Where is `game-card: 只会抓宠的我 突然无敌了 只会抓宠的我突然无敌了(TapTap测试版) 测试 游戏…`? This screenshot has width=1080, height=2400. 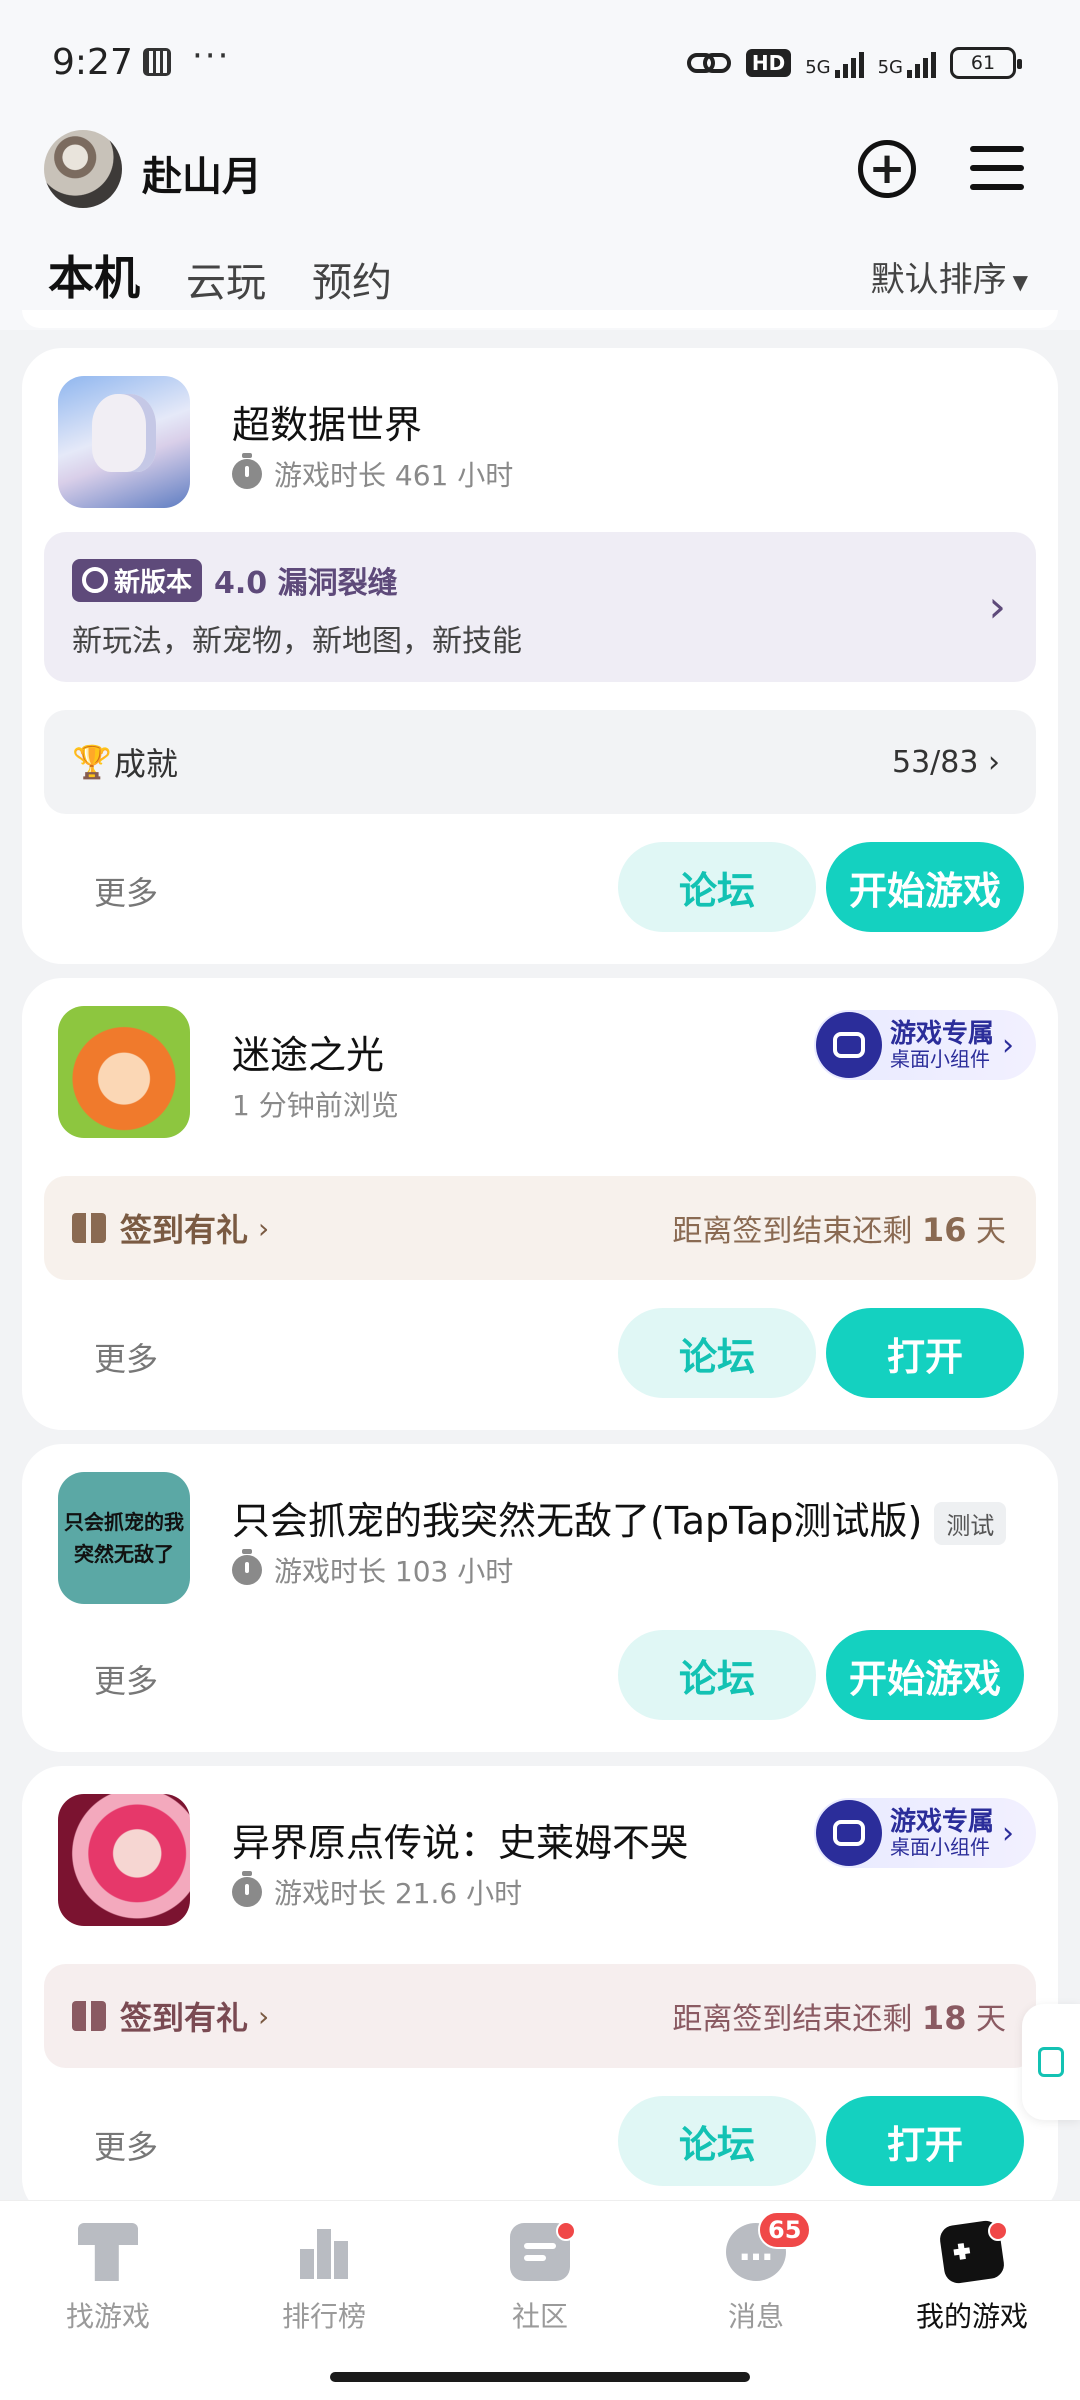 game-card: 只会抓宠的我 突然无敌了 只会抓宠的我突然无敌了(TapTap测试版) 测试 游戏… is located at coordinates (540, 1598).